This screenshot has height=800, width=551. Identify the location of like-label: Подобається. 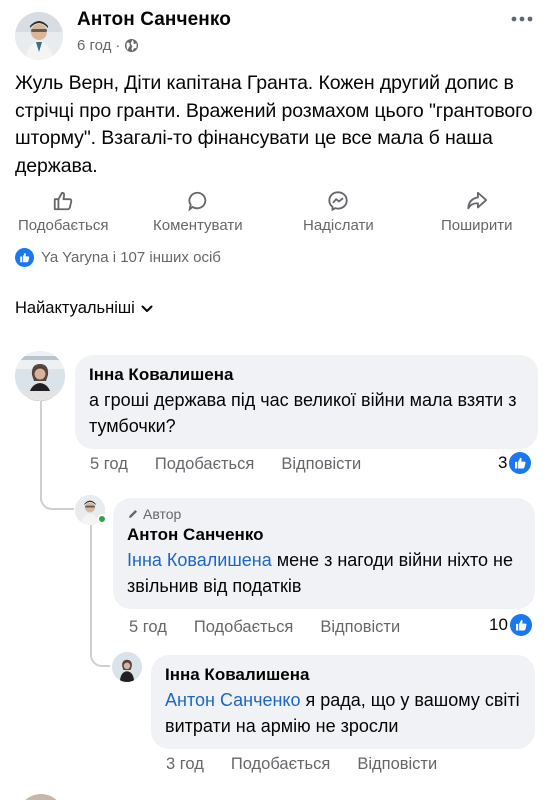
(63, 225).